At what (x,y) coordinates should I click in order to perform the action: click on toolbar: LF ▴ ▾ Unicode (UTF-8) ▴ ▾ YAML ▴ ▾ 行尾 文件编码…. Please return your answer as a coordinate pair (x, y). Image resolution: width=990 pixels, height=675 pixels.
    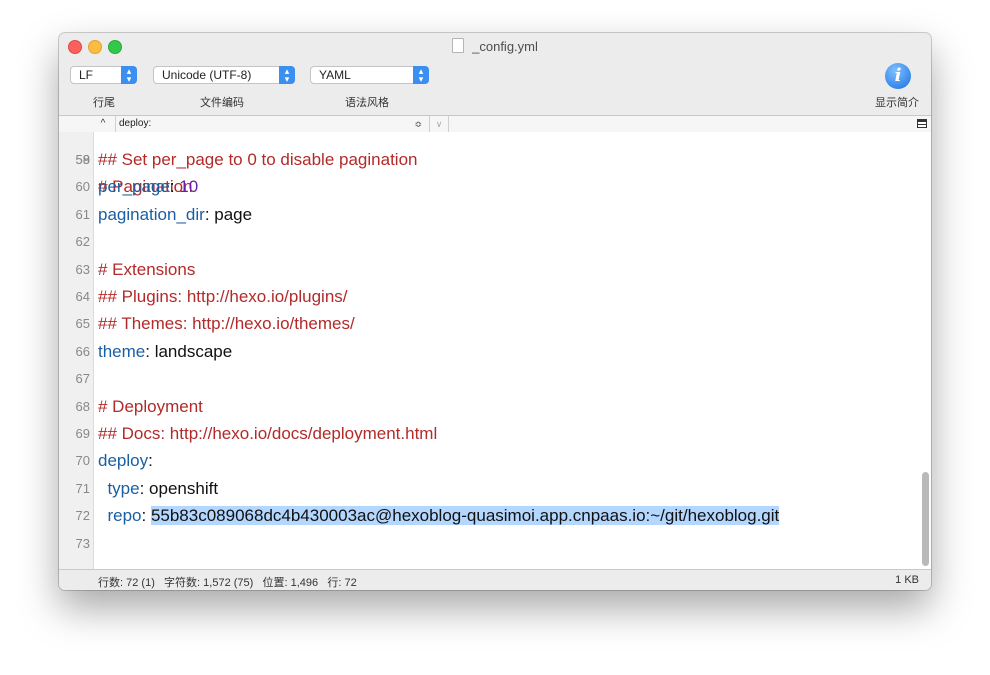
    Looking at the image, I should click on (495, 86).